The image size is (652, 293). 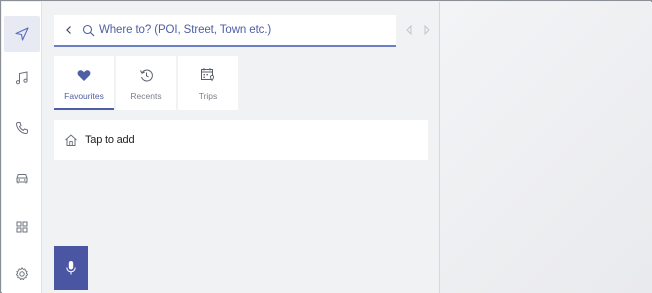 I want to click on sidebar-item-media, so click(x=22, y=78).